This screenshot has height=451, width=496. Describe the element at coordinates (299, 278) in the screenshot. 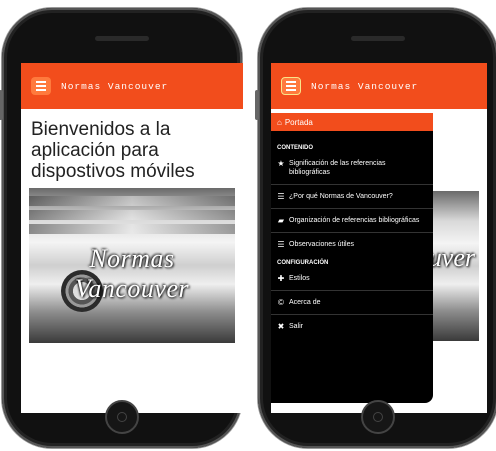

I see `drawer-item-label: Estilos` at that location.